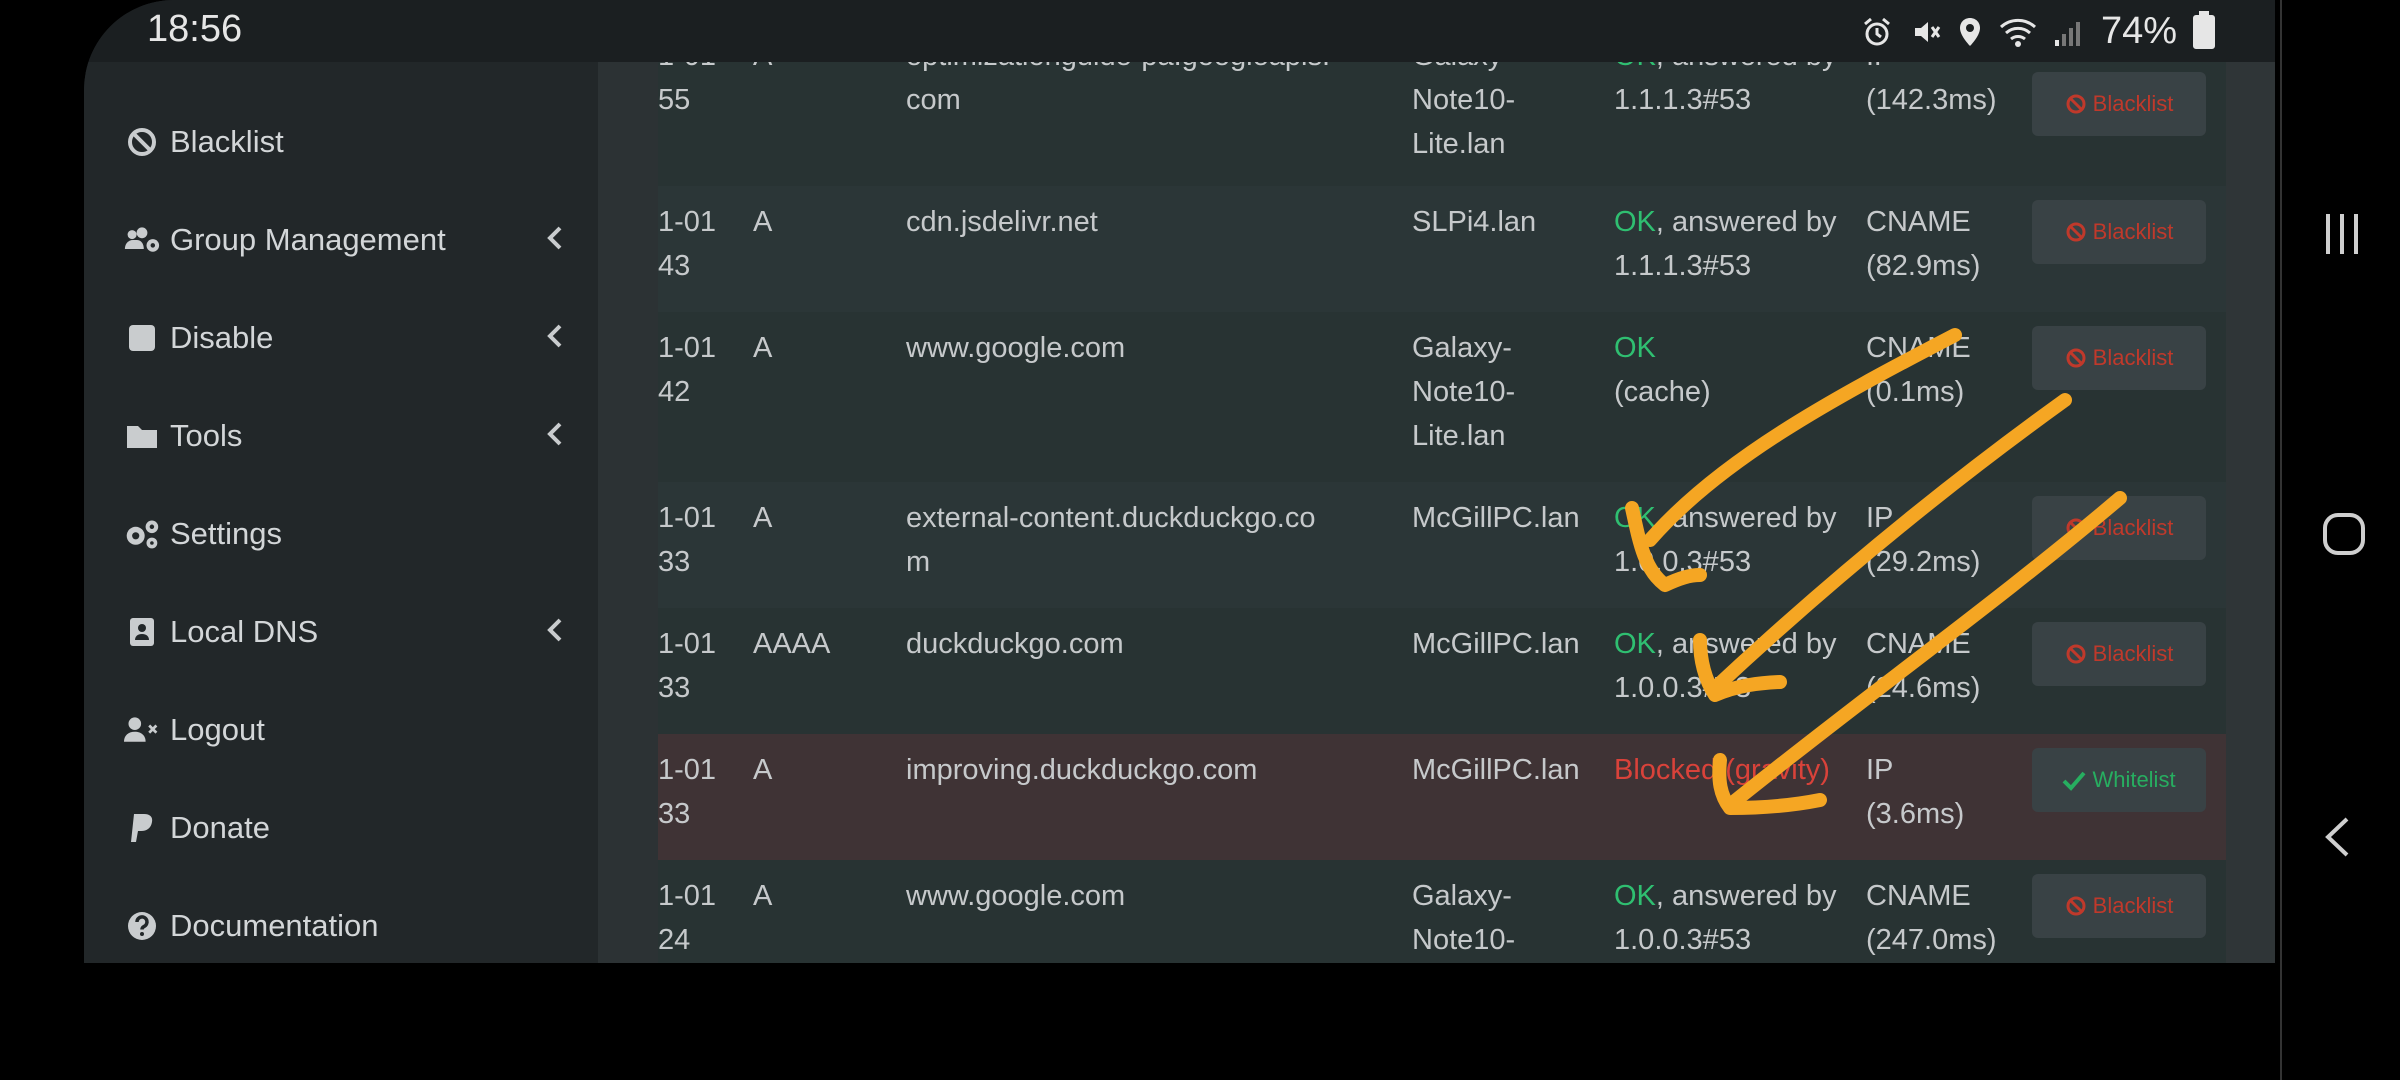 The image size is (2400, 1080). Describe the element at coordinates (274, 925) in the screenshot. I see `sidebar-item-label: Documentation` at that location.